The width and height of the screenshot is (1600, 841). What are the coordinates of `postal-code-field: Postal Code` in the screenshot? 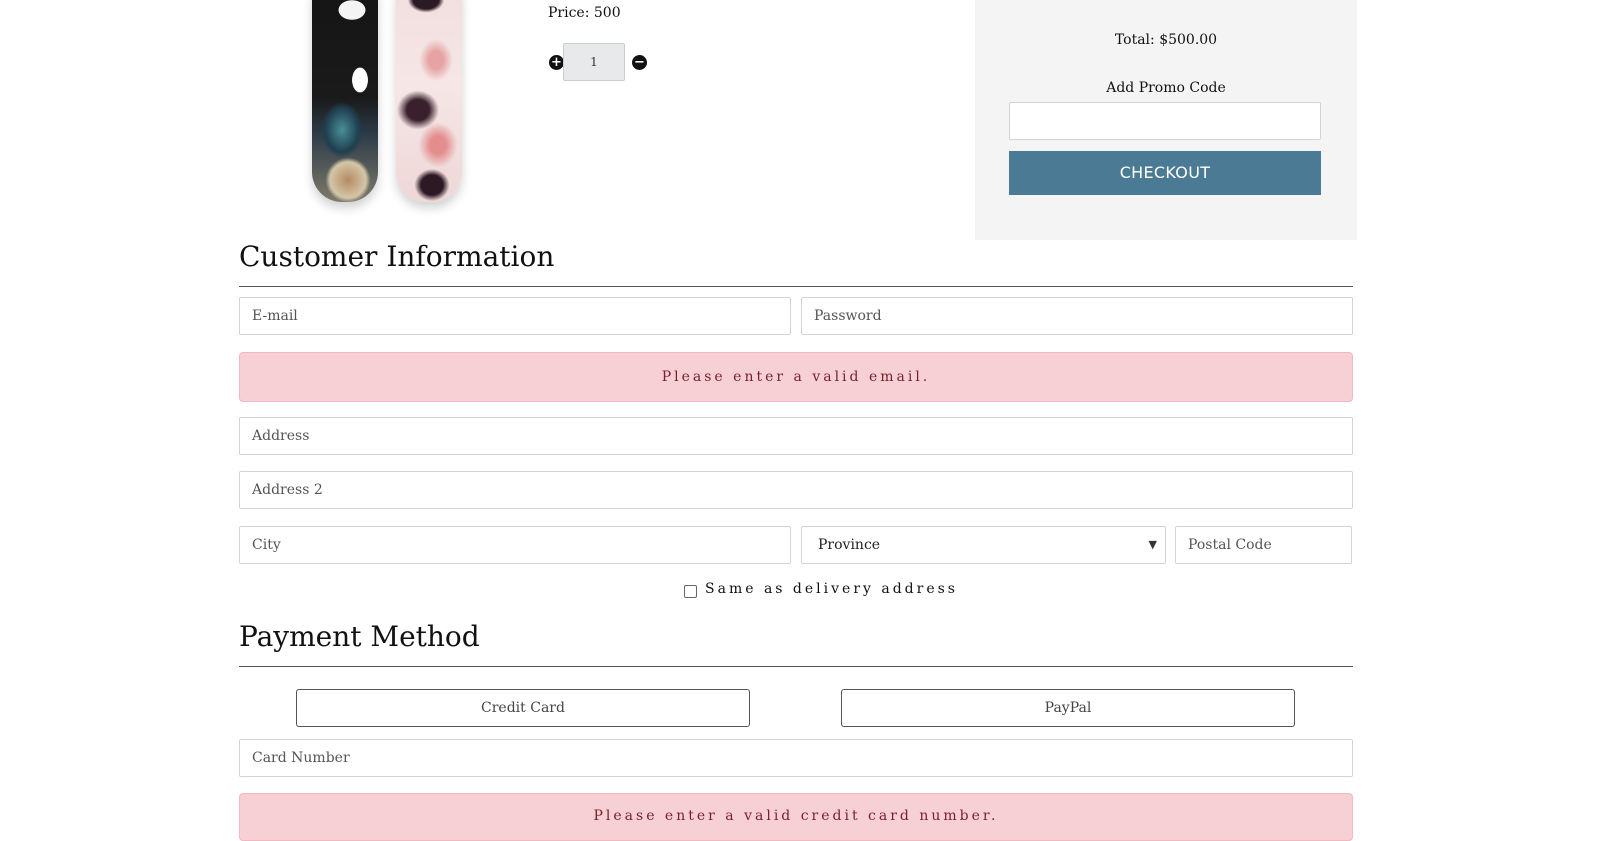 It's located at (1263, 545).